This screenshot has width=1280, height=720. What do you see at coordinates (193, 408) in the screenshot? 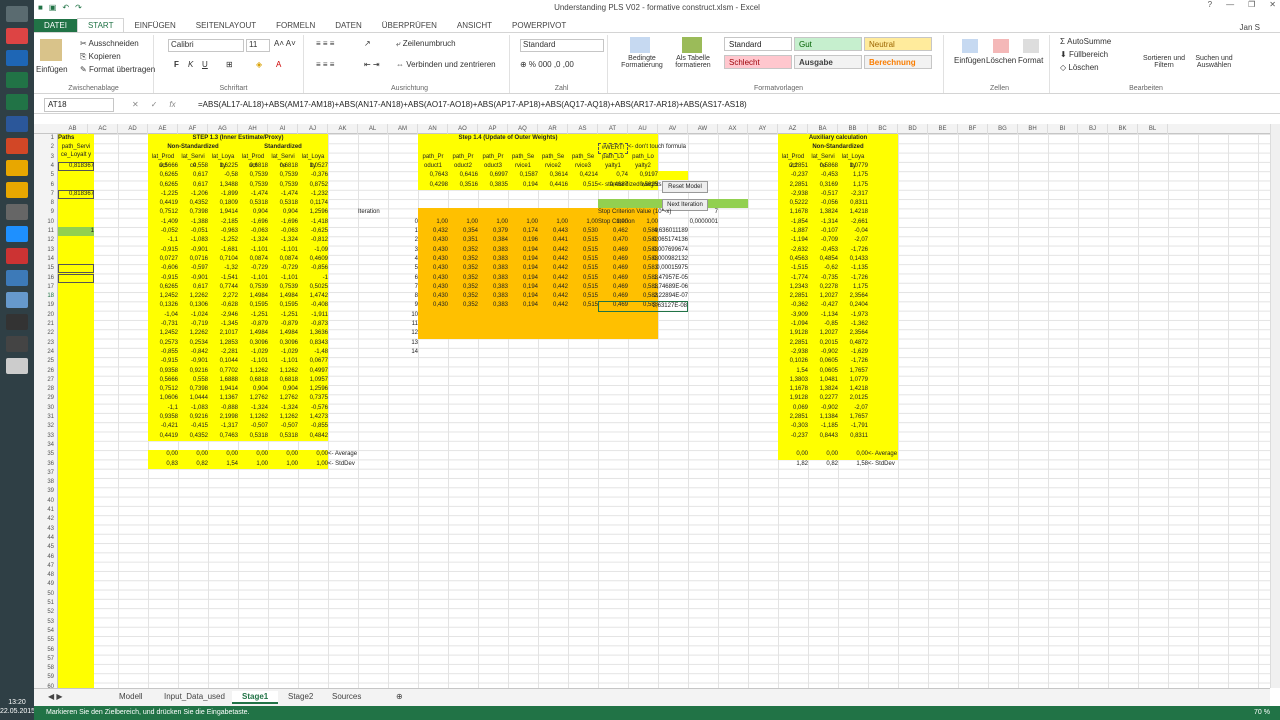
I see `lat-value: -1,083` at bounding box center [193, 408].